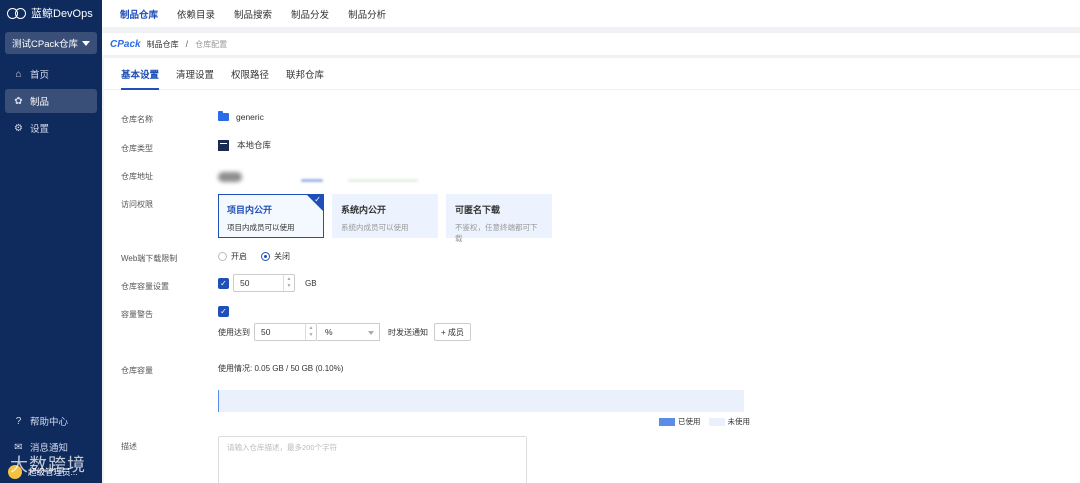  What do you see at coordinates (689, 421) in the screenshot?
I see `legend-used: 已使用` at bounding box center [689, 421].